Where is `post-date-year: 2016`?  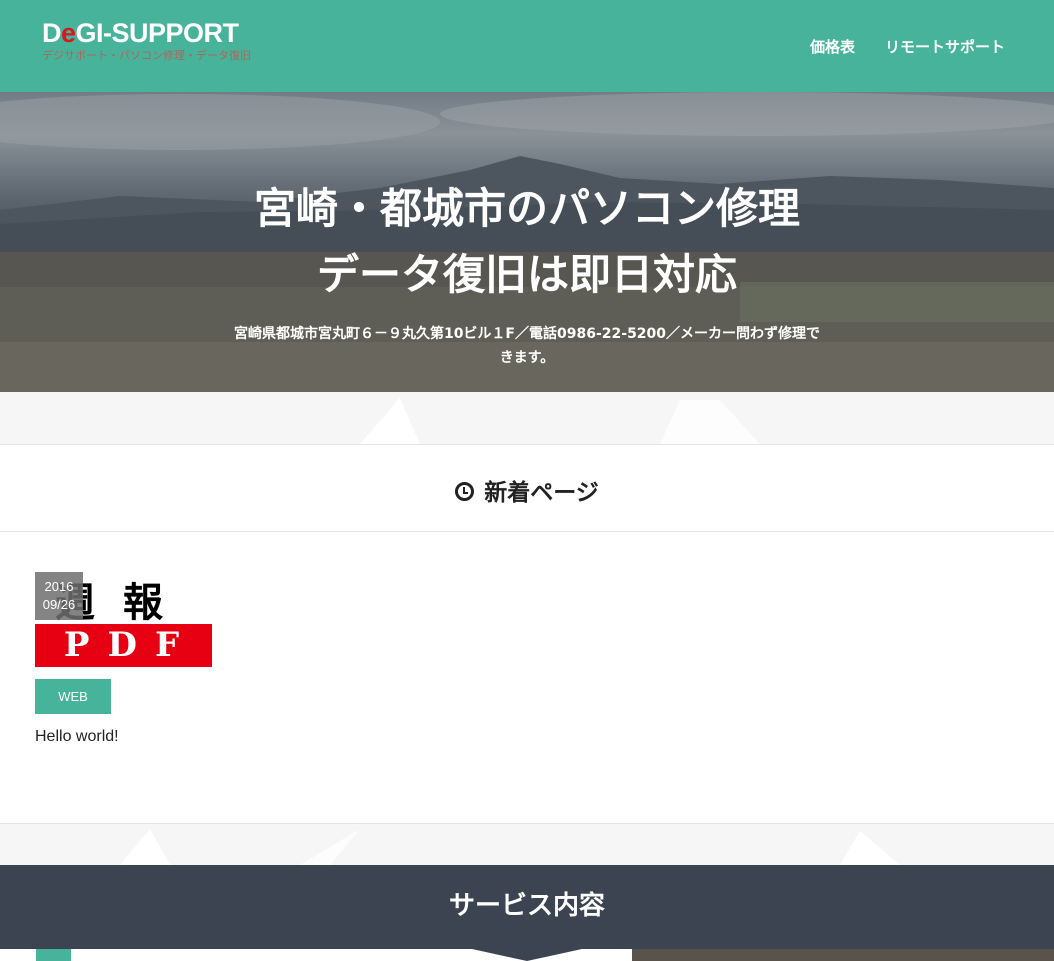
post-date-year: 2016 is located at coordinates (59, 586).